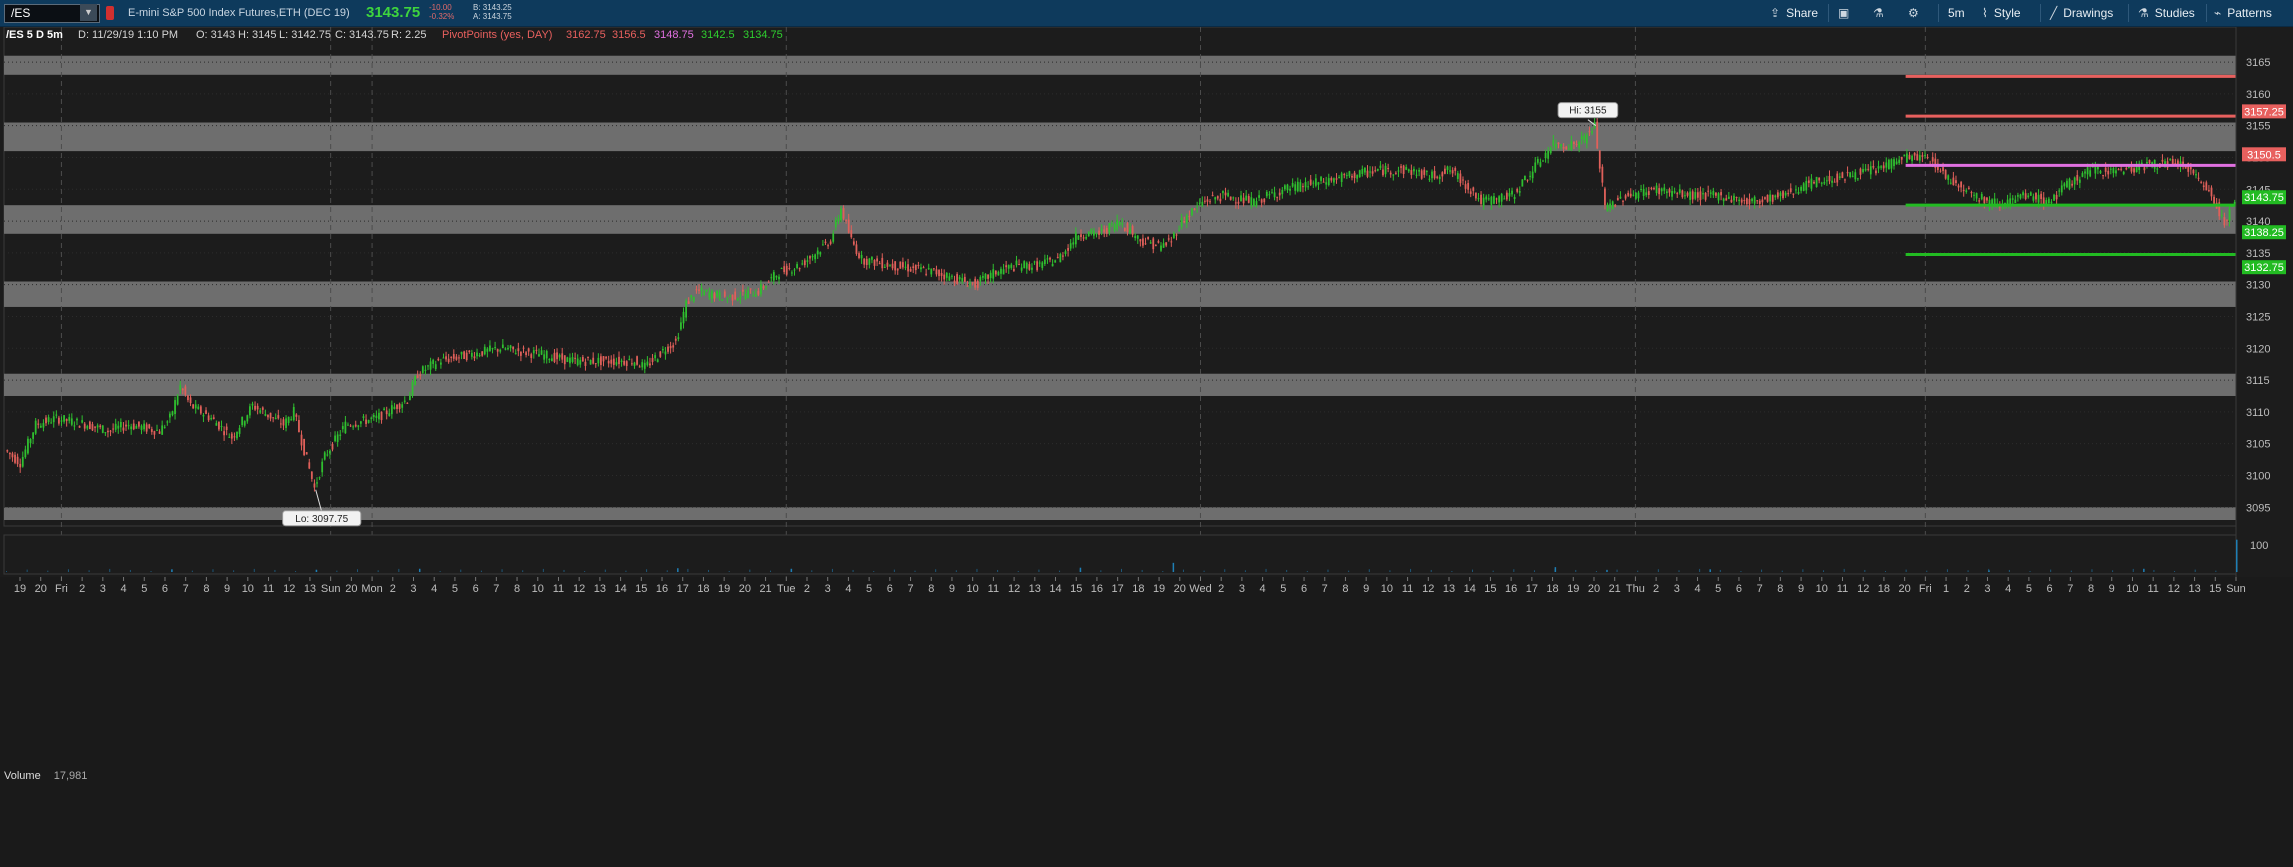 Image resolution: width=2293 pixels, height=867 pixels. I want to click on gear-button: ⚙, so click(1916, 13).